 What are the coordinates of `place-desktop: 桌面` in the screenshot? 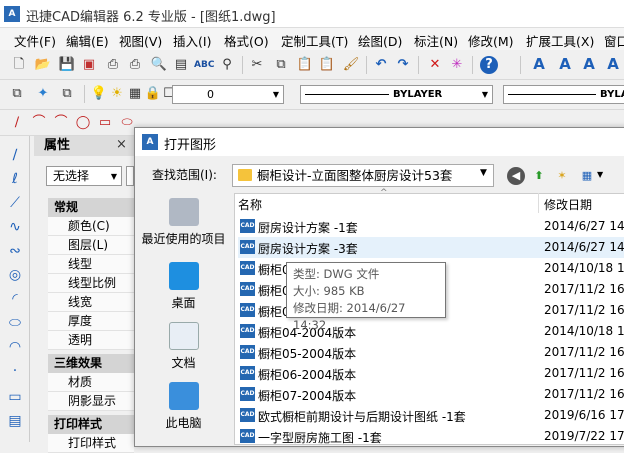 It's located at (183, 286).